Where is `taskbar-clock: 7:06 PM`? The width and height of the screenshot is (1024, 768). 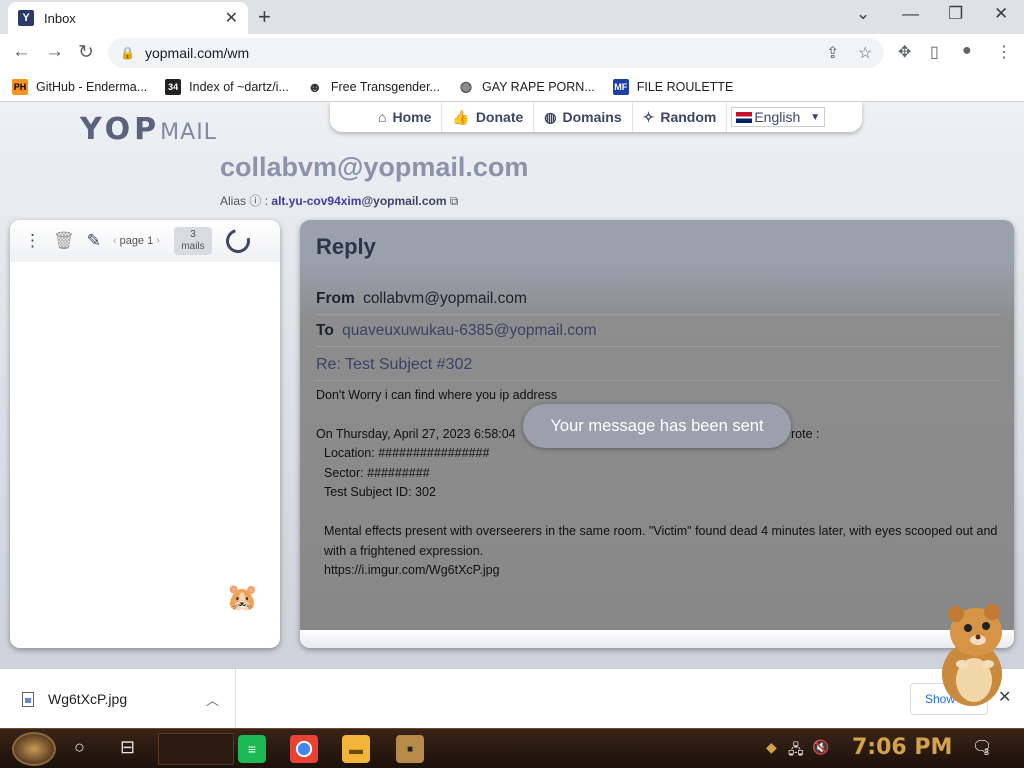
taskbar-clock: 7:06 PM is located at coordinates (902, 747).